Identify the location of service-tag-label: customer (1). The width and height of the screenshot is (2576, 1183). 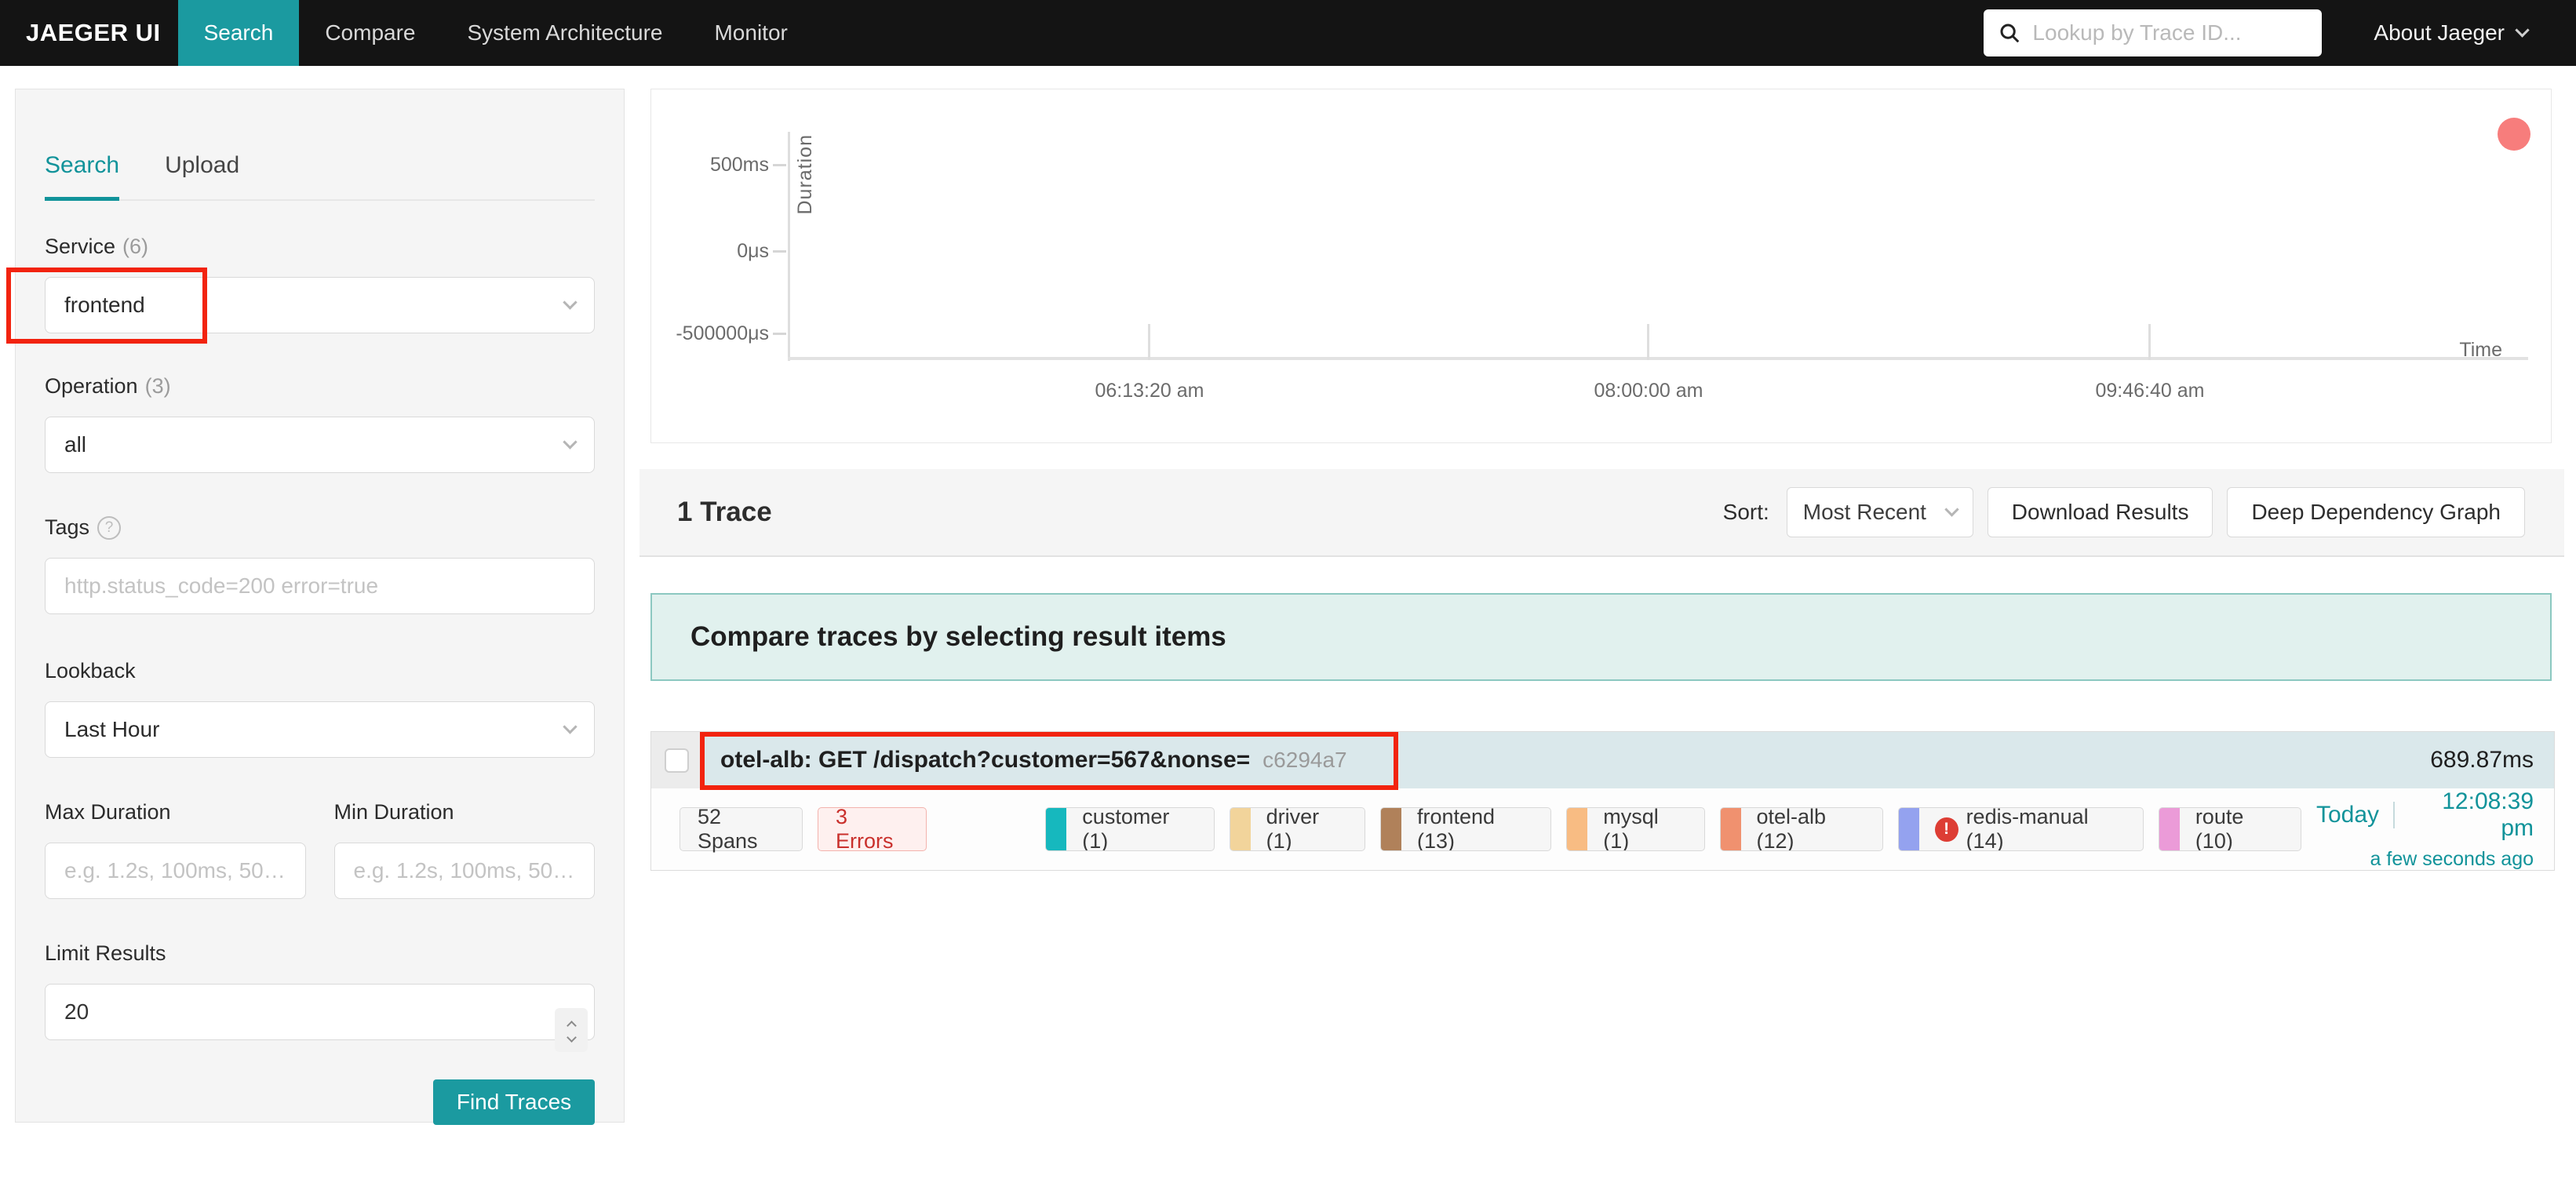
(1126, 829).